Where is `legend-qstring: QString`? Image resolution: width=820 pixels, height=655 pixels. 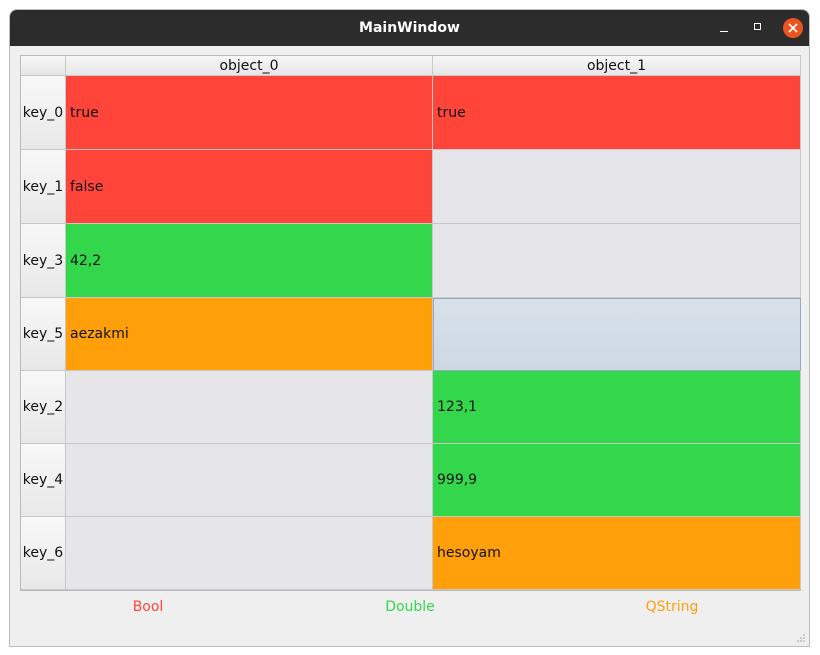 legend-qstring: QString is located at coordinates (672, 607).